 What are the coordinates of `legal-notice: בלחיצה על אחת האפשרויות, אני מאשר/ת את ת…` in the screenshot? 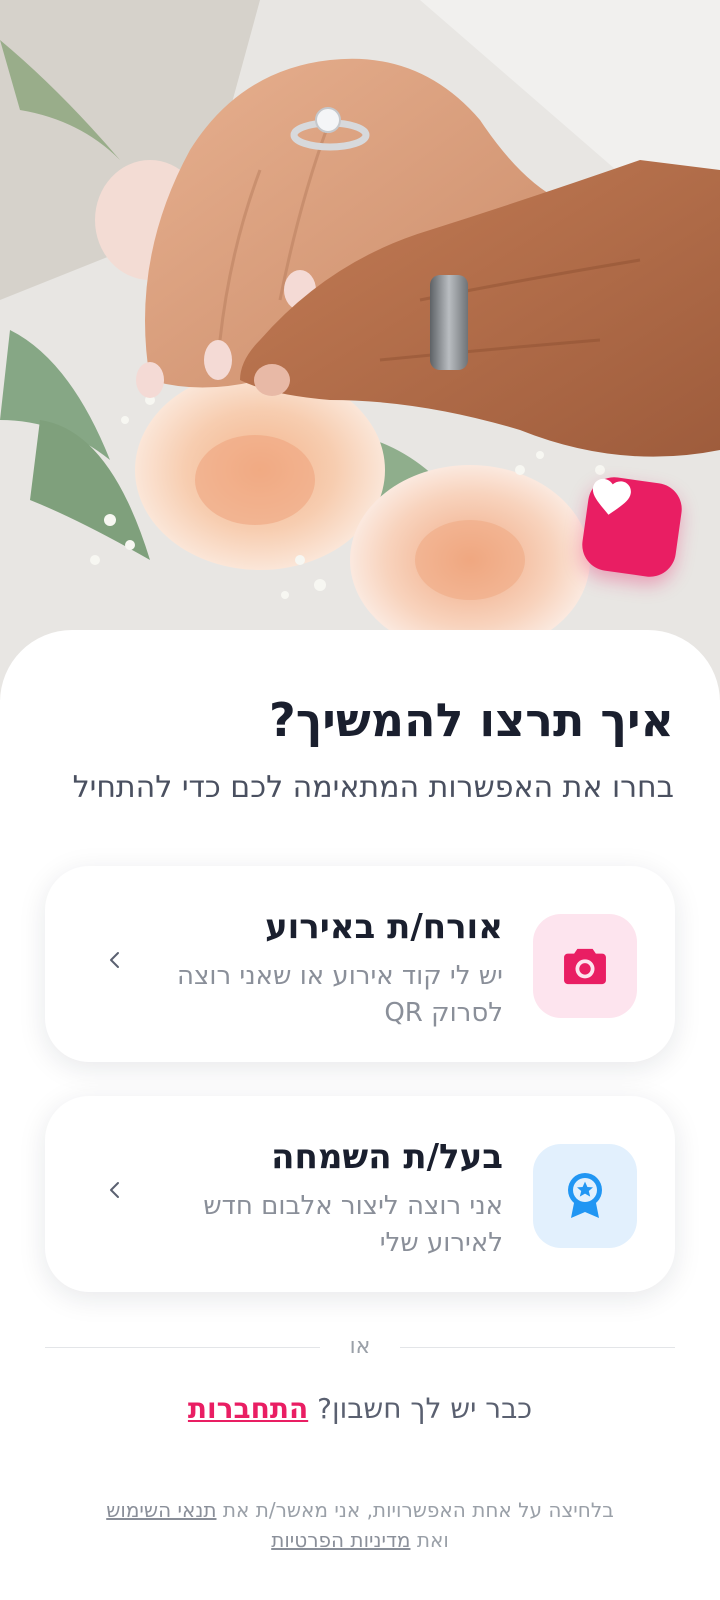 It's located at (360, 1525).